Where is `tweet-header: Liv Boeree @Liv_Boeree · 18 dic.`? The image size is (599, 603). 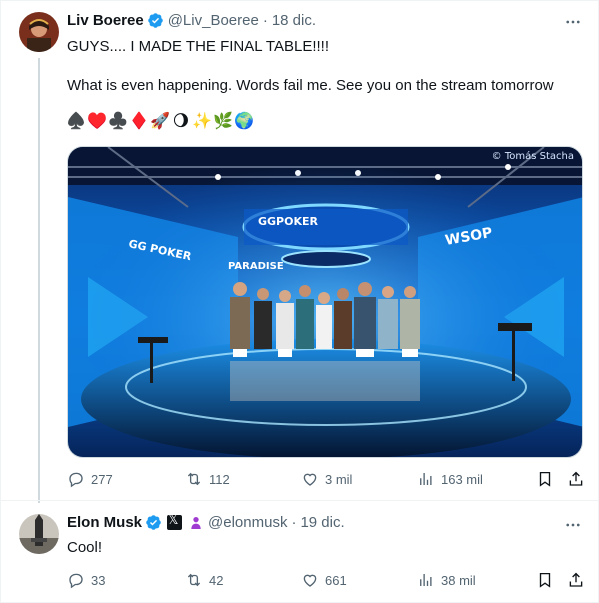
tweet-header: Liv Boeree @Liv_Boeree · 18 dic. is located at coordinates (191, 20).